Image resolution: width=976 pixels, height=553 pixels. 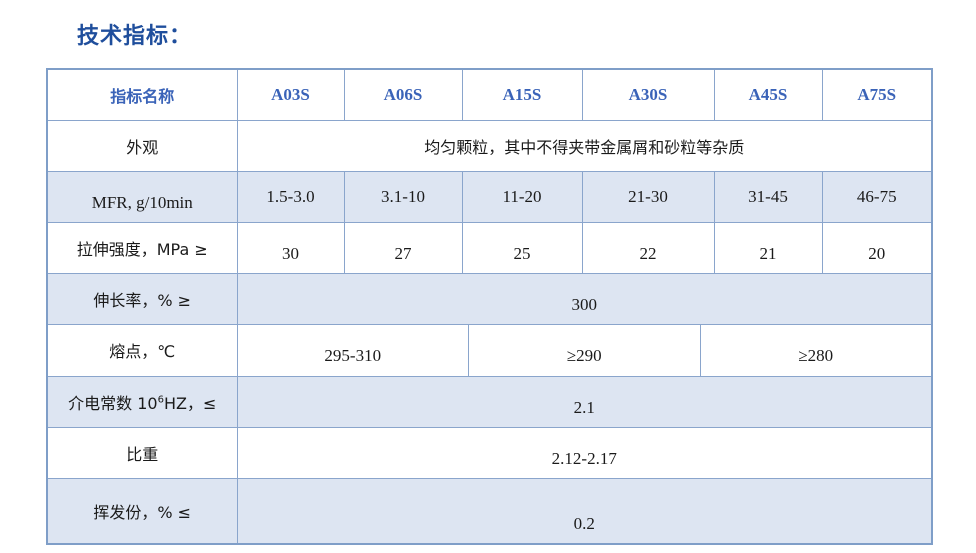 I want to click on tensile-value-a75s: 20, so click(x=877, y=247).